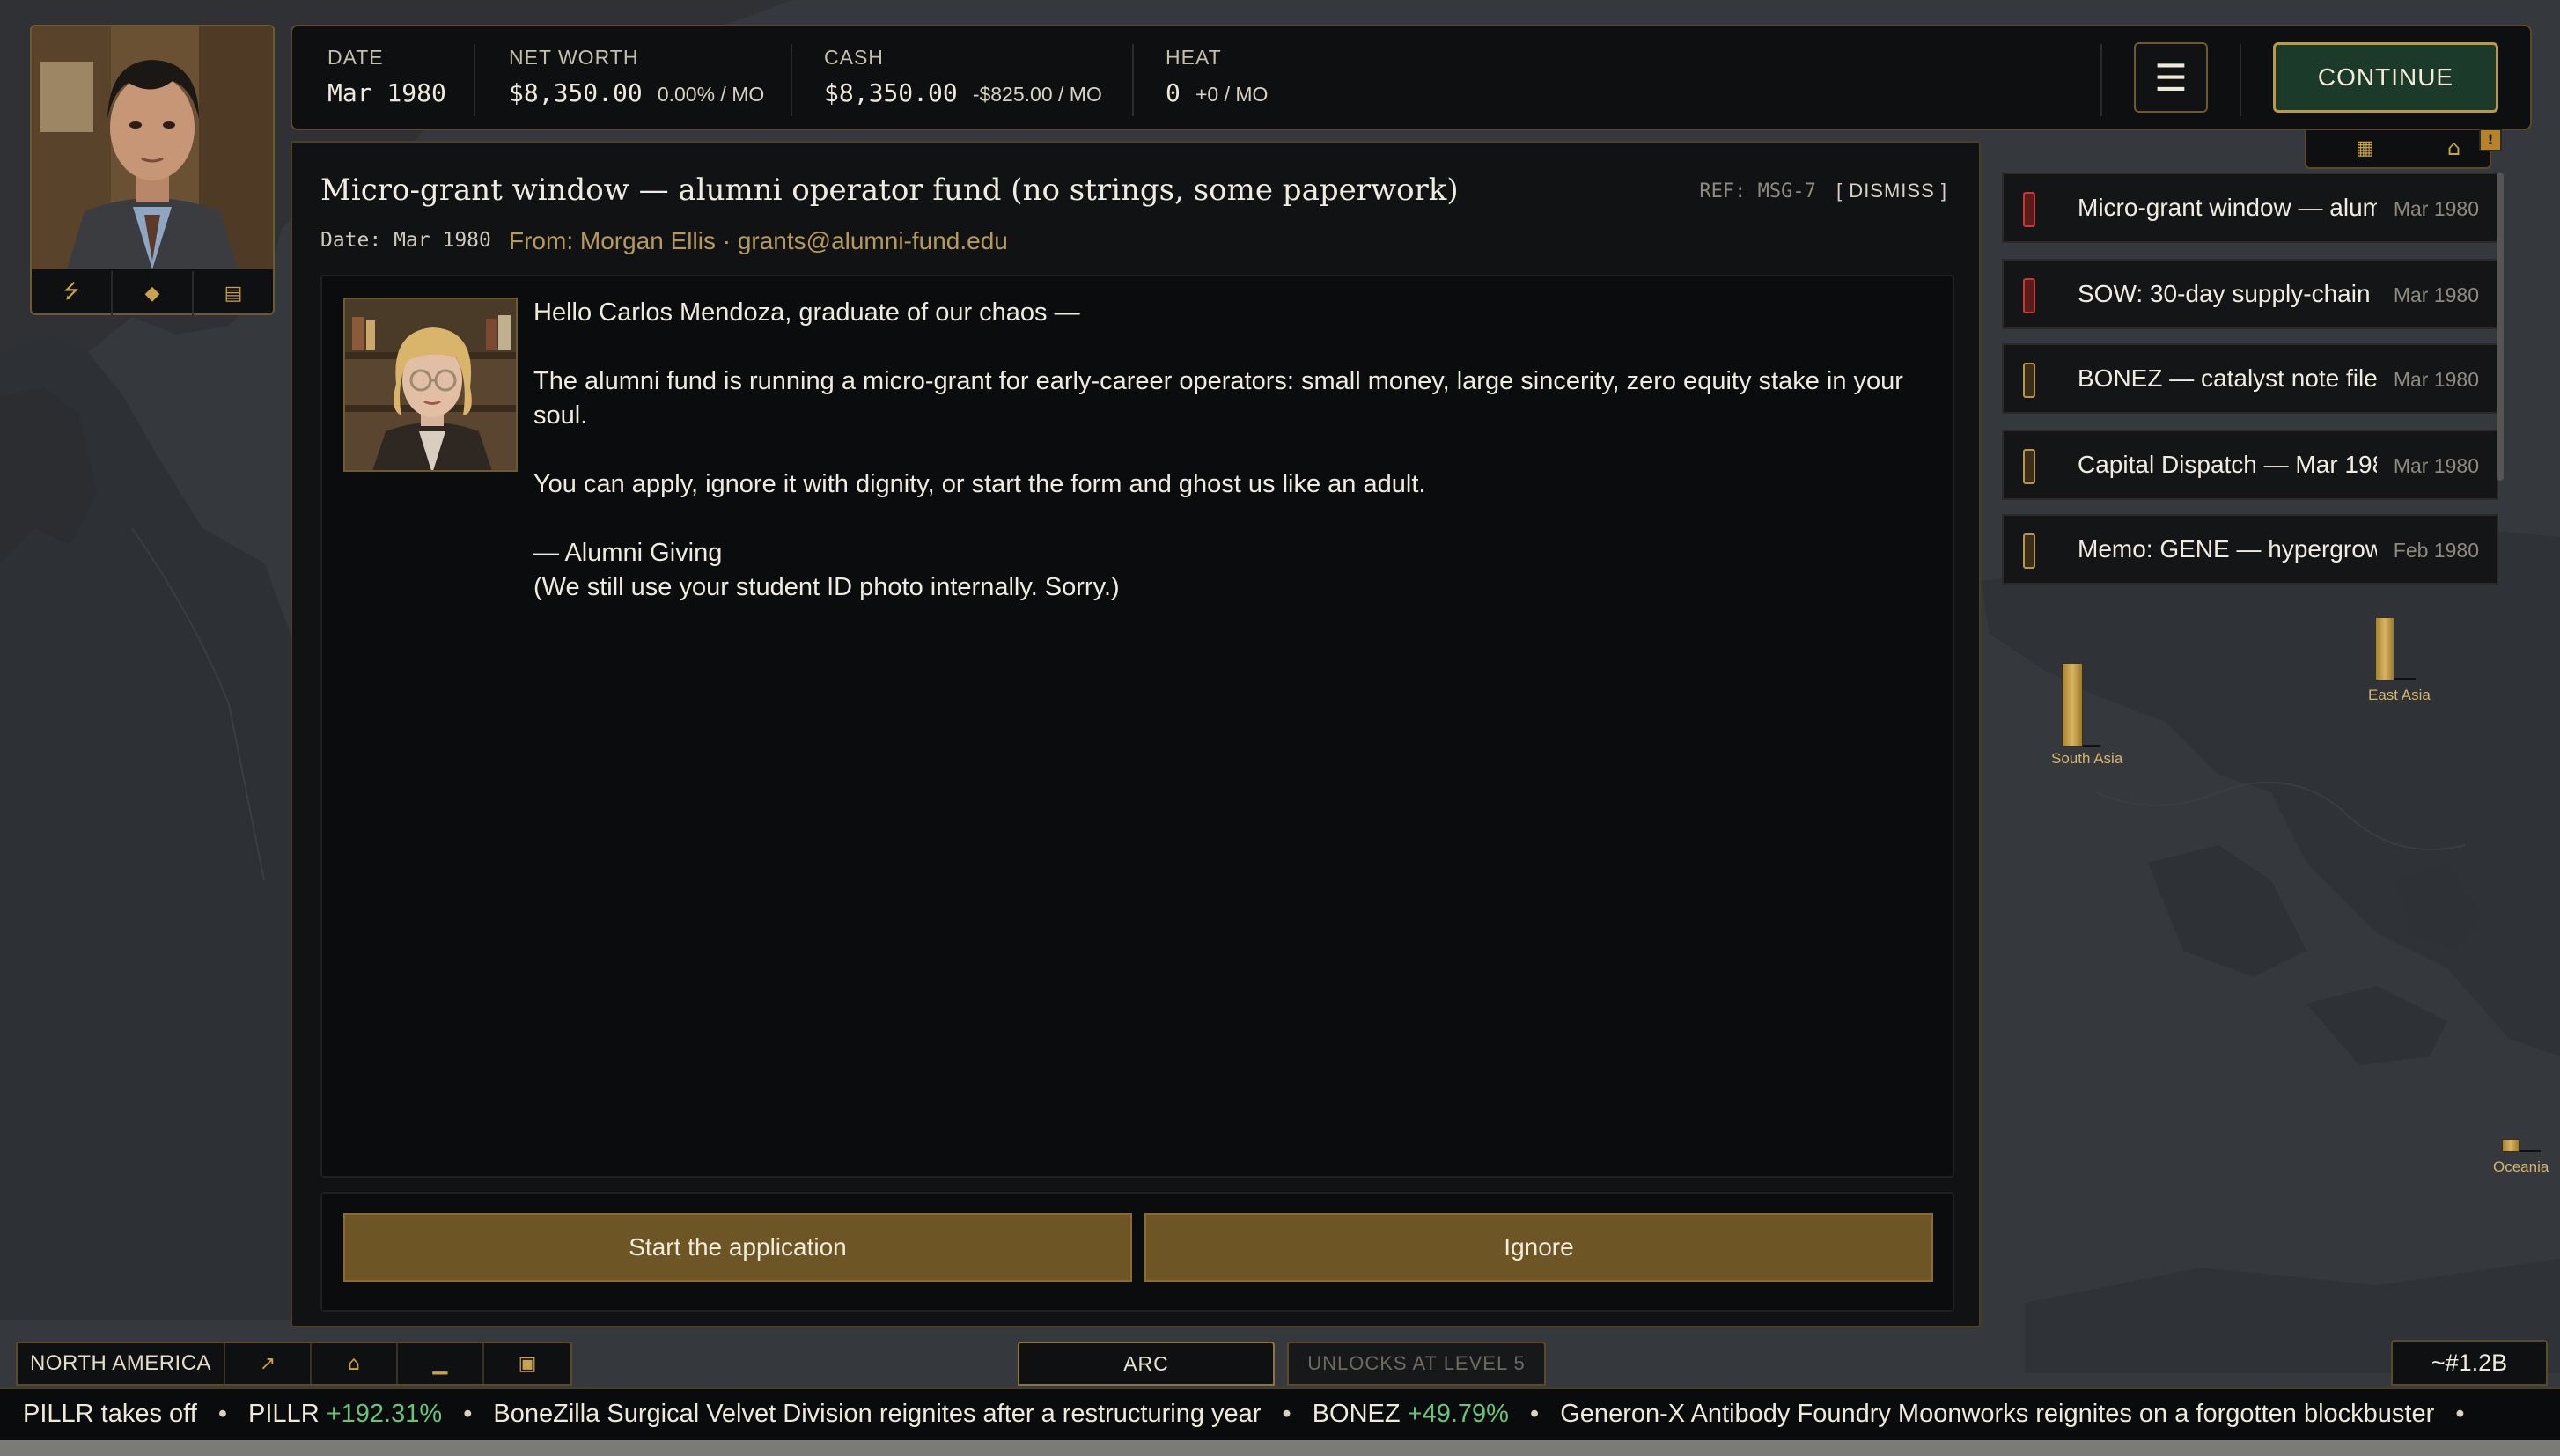 This screenshot has height=1456, width=2560. Describe the element at coordinates (355, 57) in the screenshot. I see `date-label: DATE` at that location.